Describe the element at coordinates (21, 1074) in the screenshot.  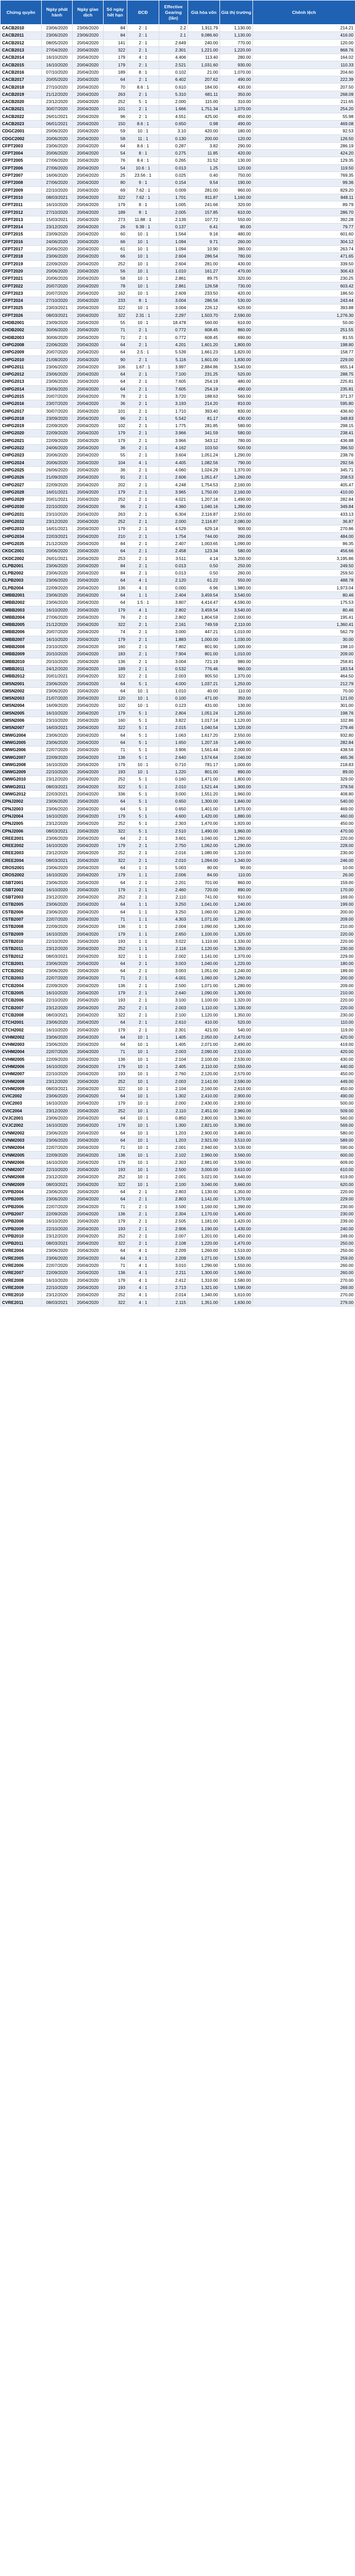
I see `cell-warrant-code: CVHM2007` at that location.